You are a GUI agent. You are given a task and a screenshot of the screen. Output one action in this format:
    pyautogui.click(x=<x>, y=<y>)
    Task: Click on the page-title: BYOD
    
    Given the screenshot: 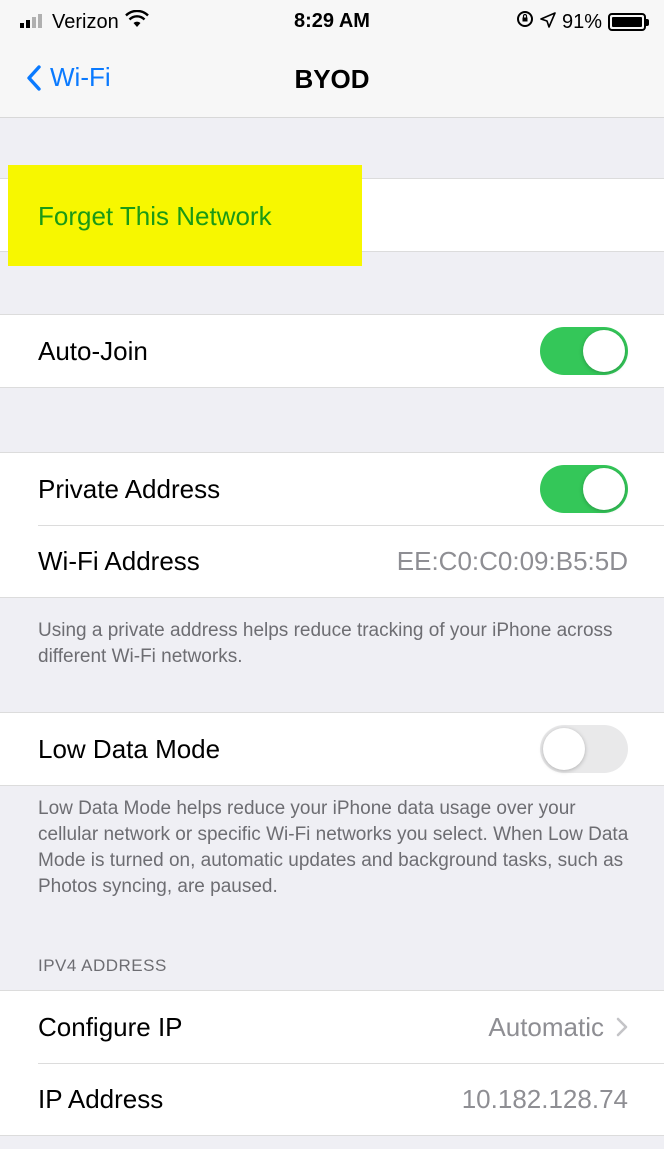 What is the action you would take?
    pyautogui.click(x=332, y=79)
    